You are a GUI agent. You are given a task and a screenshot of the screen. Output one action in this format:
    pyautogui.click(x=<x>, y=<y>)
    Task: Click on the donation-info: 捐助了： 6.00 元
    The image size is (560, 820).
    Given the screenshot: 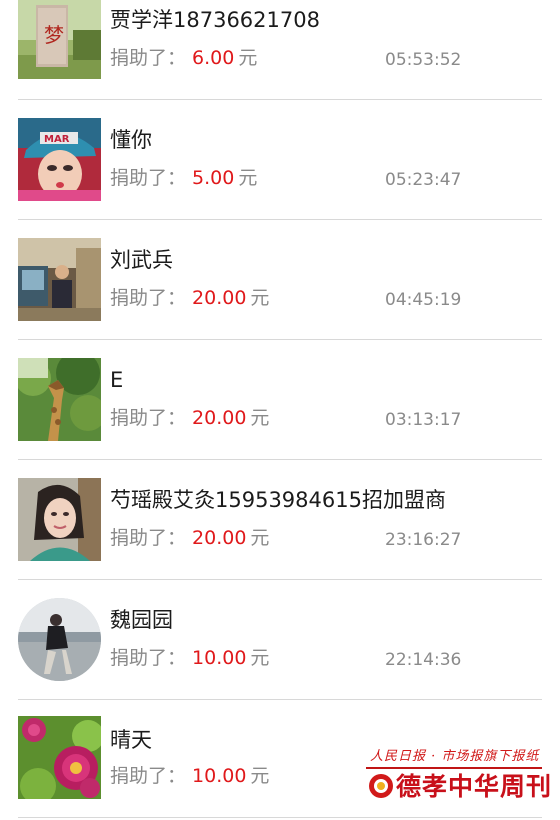 What is the action you would take?
    pyautogui.click(x=183, y=58)
    